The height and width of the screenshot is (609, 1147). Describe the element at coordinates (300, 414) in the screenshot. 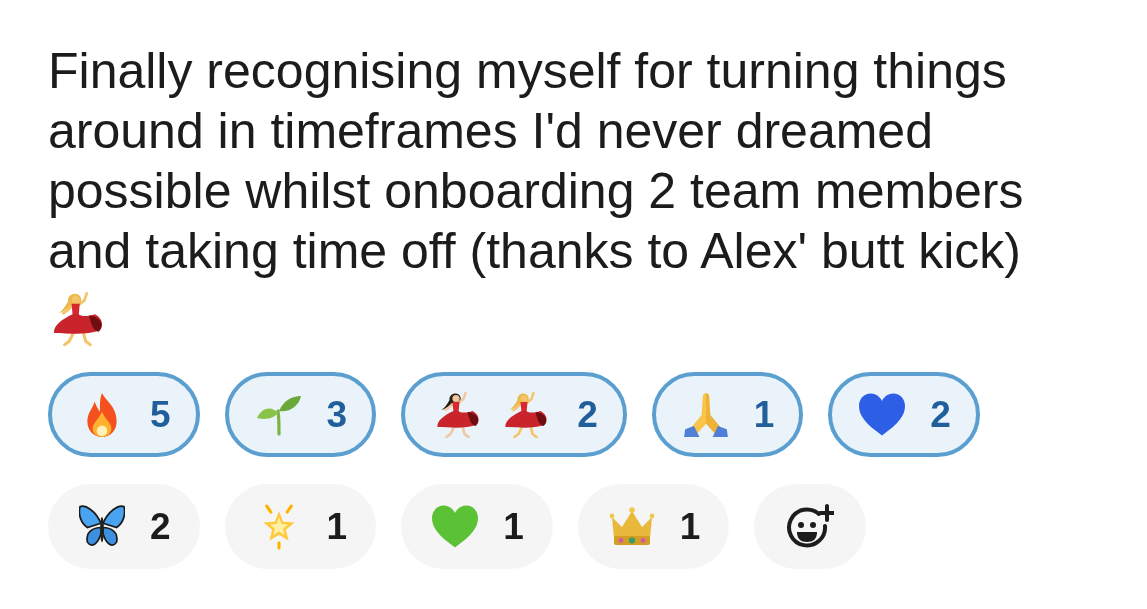

I see `reaction-button: 3` at that location.